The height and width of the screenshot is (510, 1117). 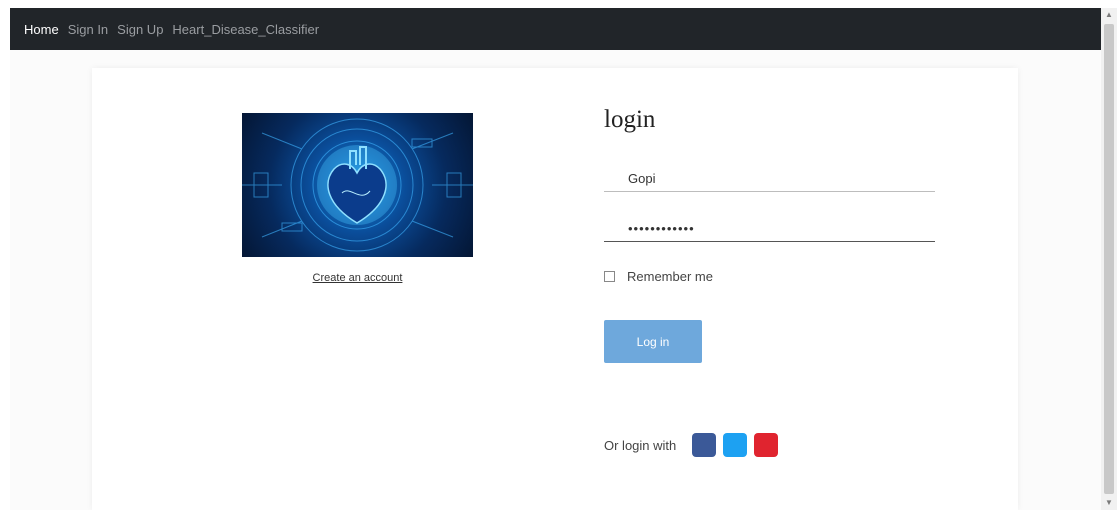 I want to click on scrollbar-thumb, so click(x=1109, y=259).